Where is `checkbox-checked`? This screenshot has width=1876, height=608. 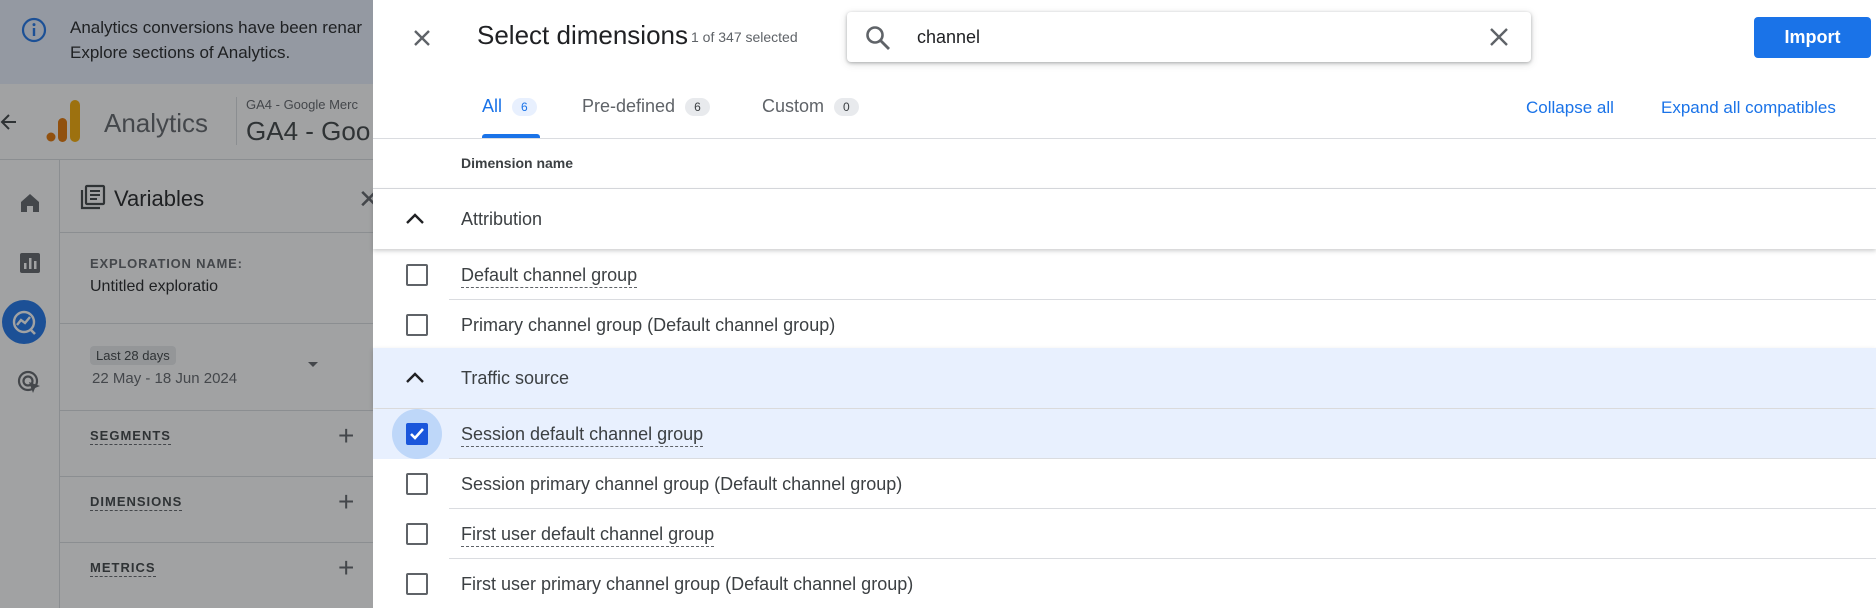
checkbox-checked is located at coordinates (417, 434).